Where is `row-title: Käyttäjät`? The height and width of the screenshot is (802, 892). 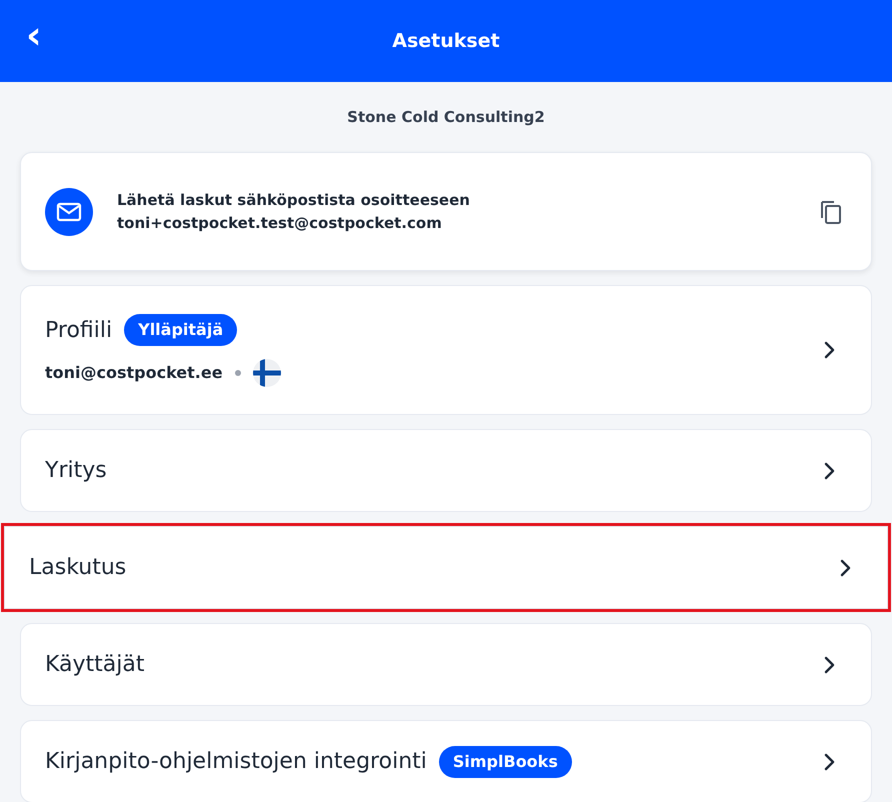
row-title: Käyttäjät is located at coordinates (94, 665).